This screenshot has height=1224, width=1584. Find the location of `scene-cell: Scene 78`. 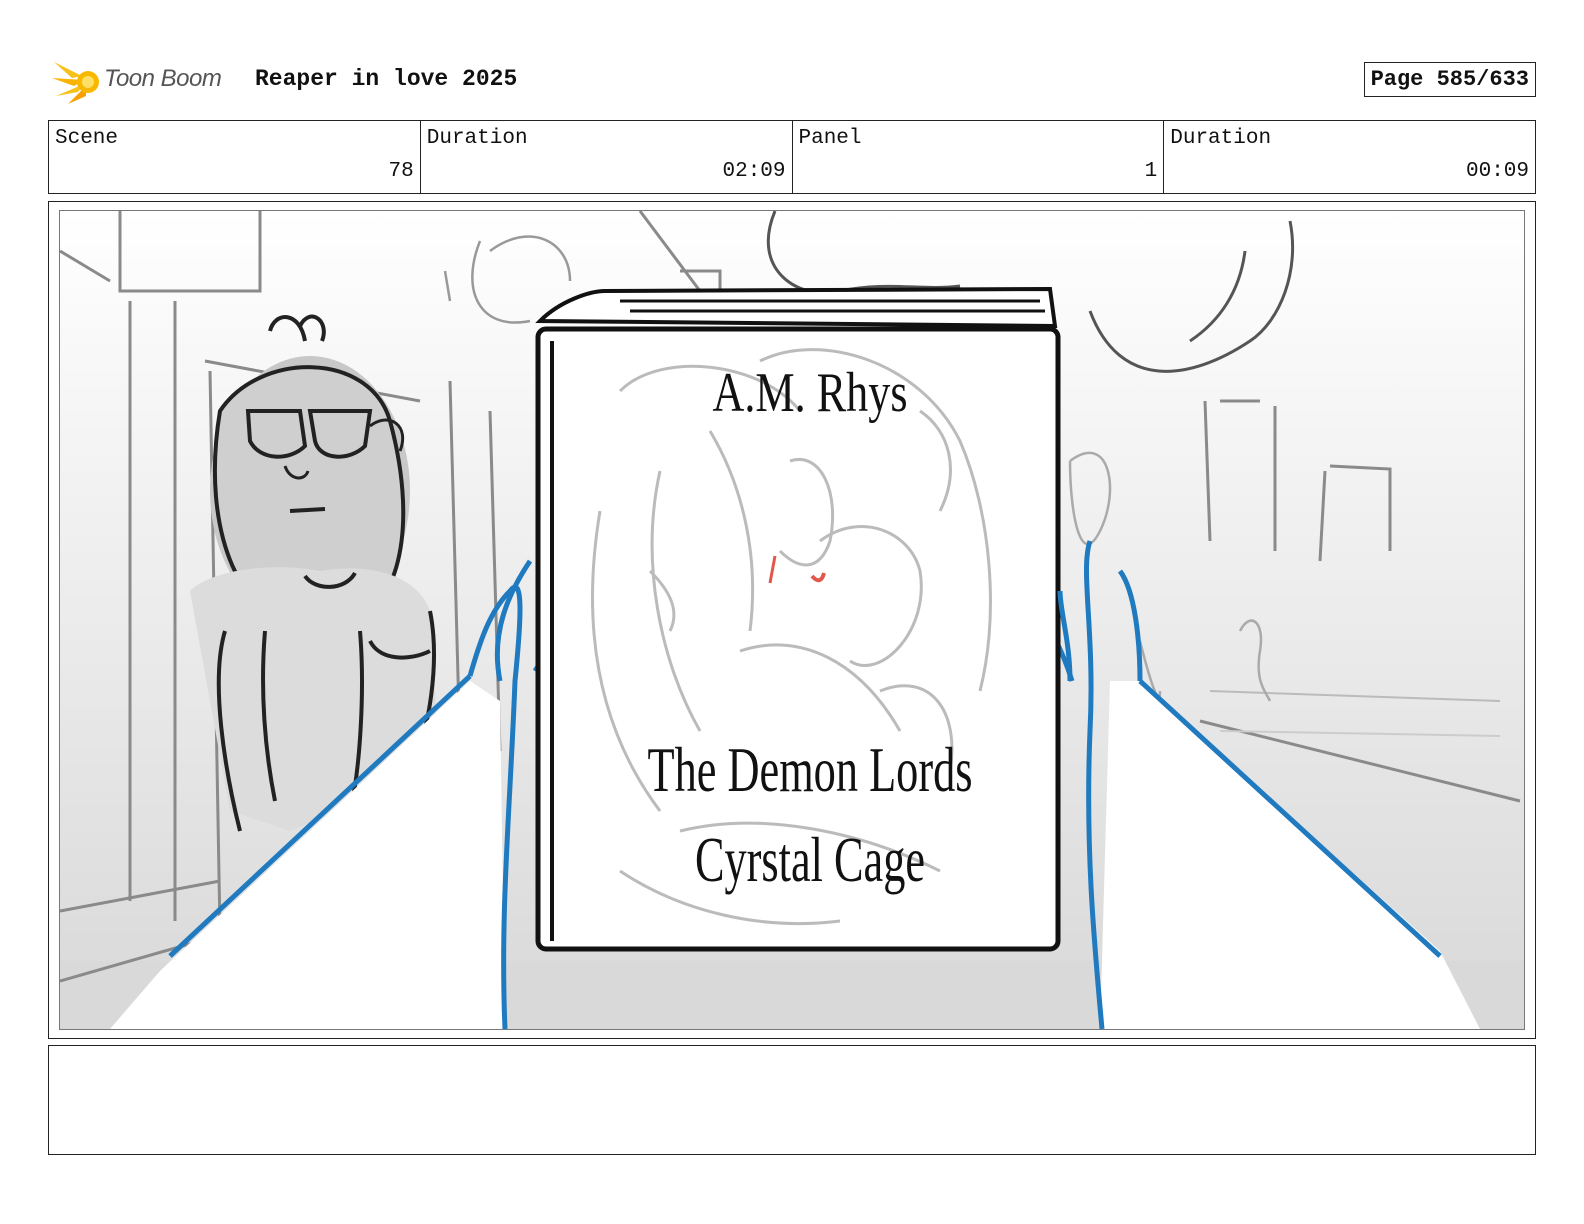

scene-cell: Scene 78 is located at coordinates (235, 157).